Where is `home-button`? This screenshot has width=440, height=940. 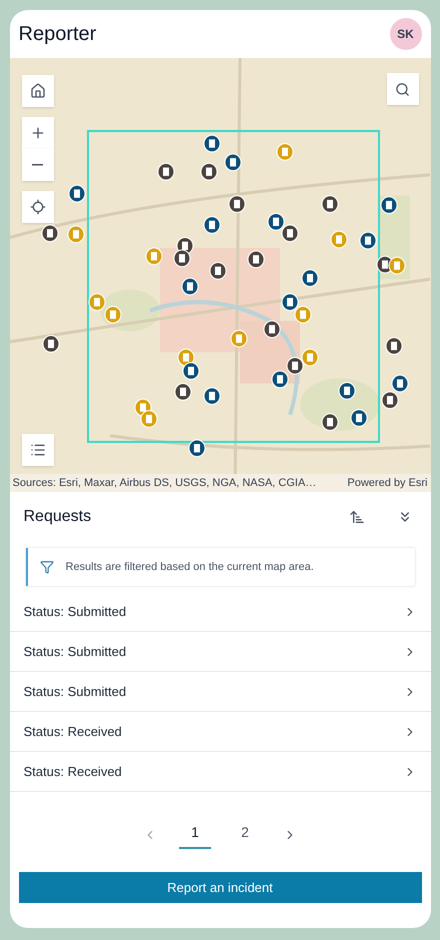 home-button is located at coordinates (38, 91).